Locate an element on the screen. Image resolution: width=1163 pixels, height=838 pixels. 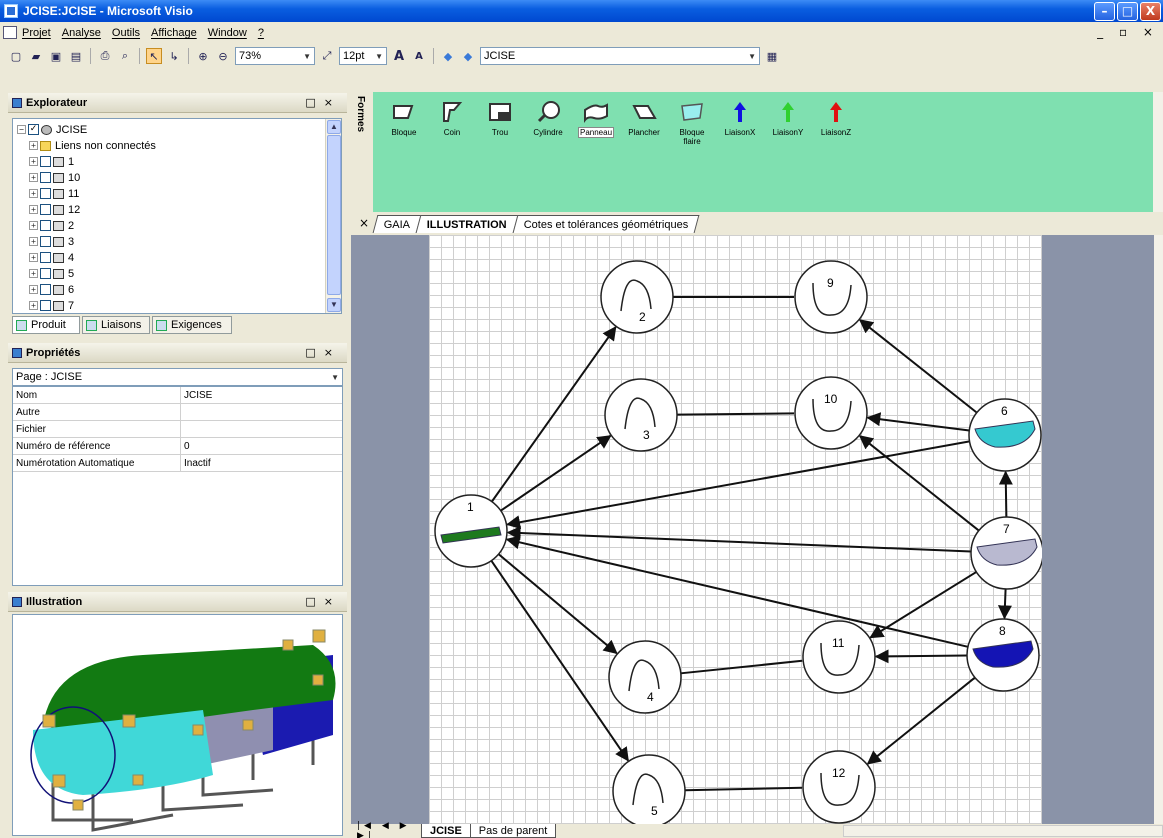
graph-node-12: 12 is located at coordinates (839, 787).